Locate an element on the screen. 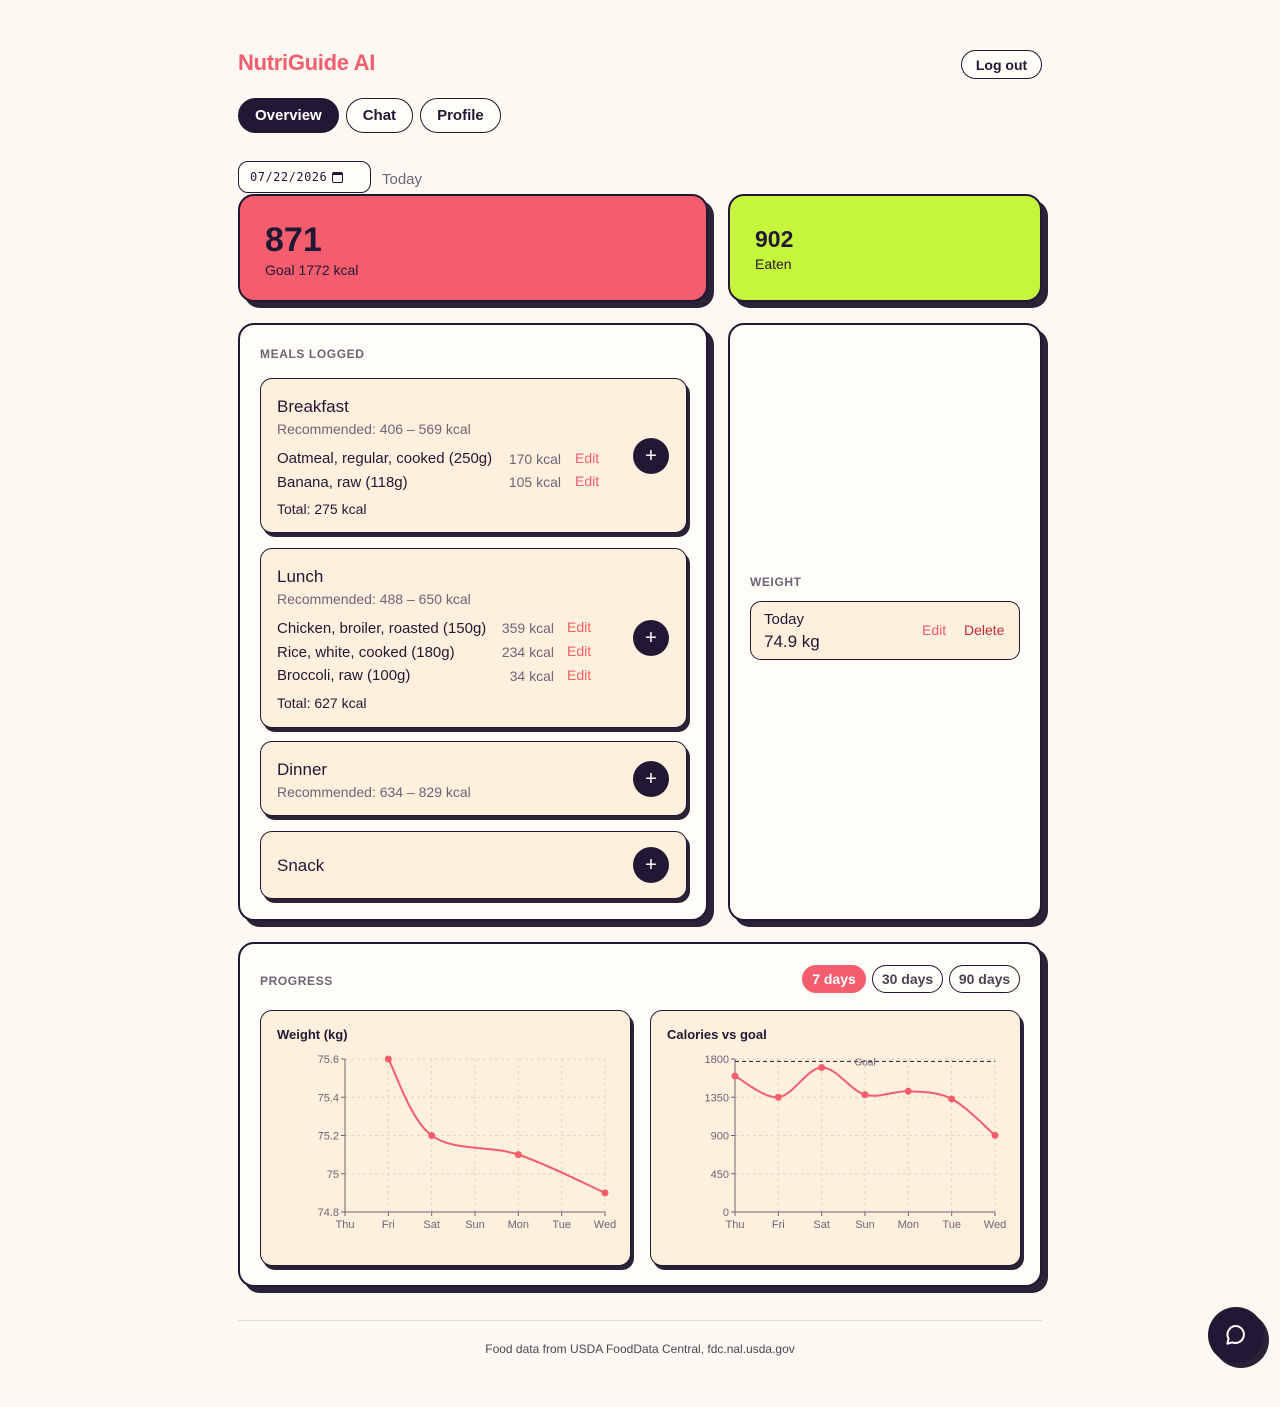 This screenshot has width=1280, height=1407. weight-card: WEIGHT Today 74.9 kg Edit Delete is located at coordinates (885, 622).